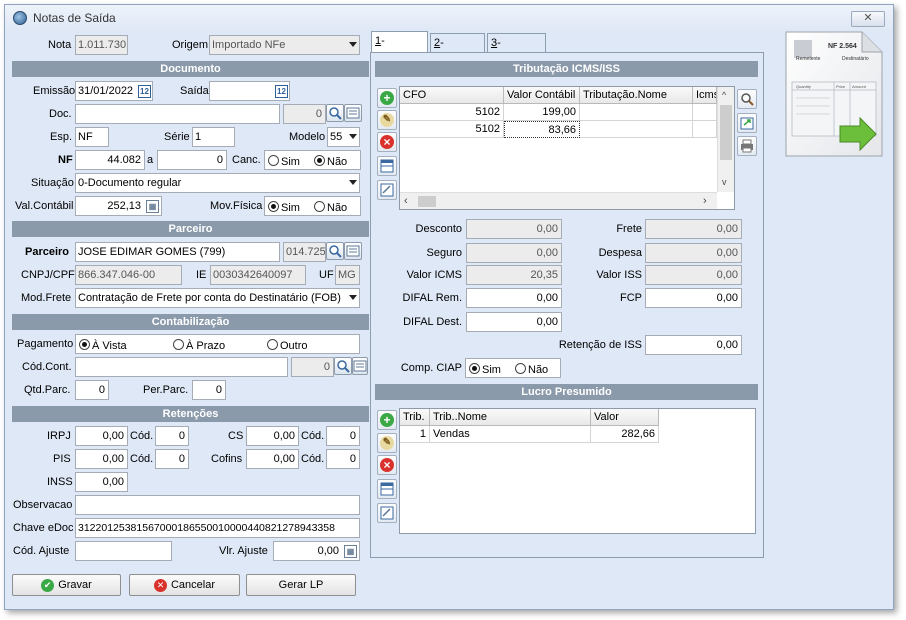 This screenshot has width=906, height=620. What do you see at coordinates (272, 344) in the screenshot?
I see `pagamento-outro-radio` at bounding box center [272, 344].